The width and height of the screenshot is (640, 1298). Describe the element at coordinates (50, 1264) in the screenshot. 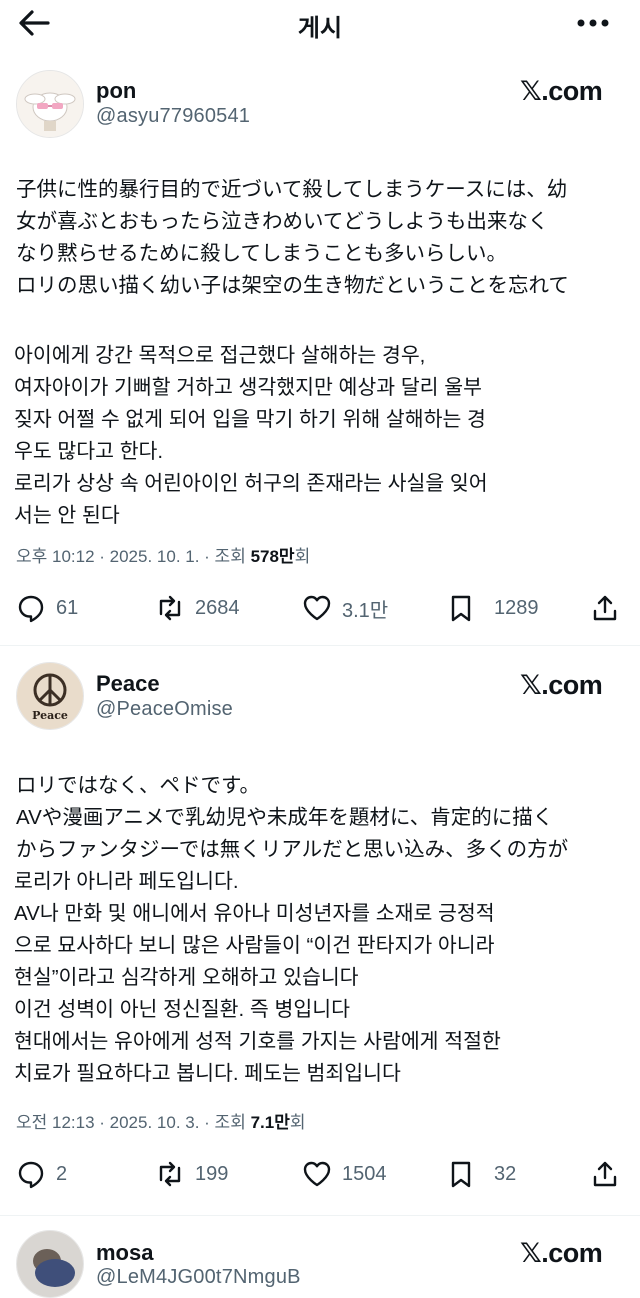

I see `avatar` at that location.